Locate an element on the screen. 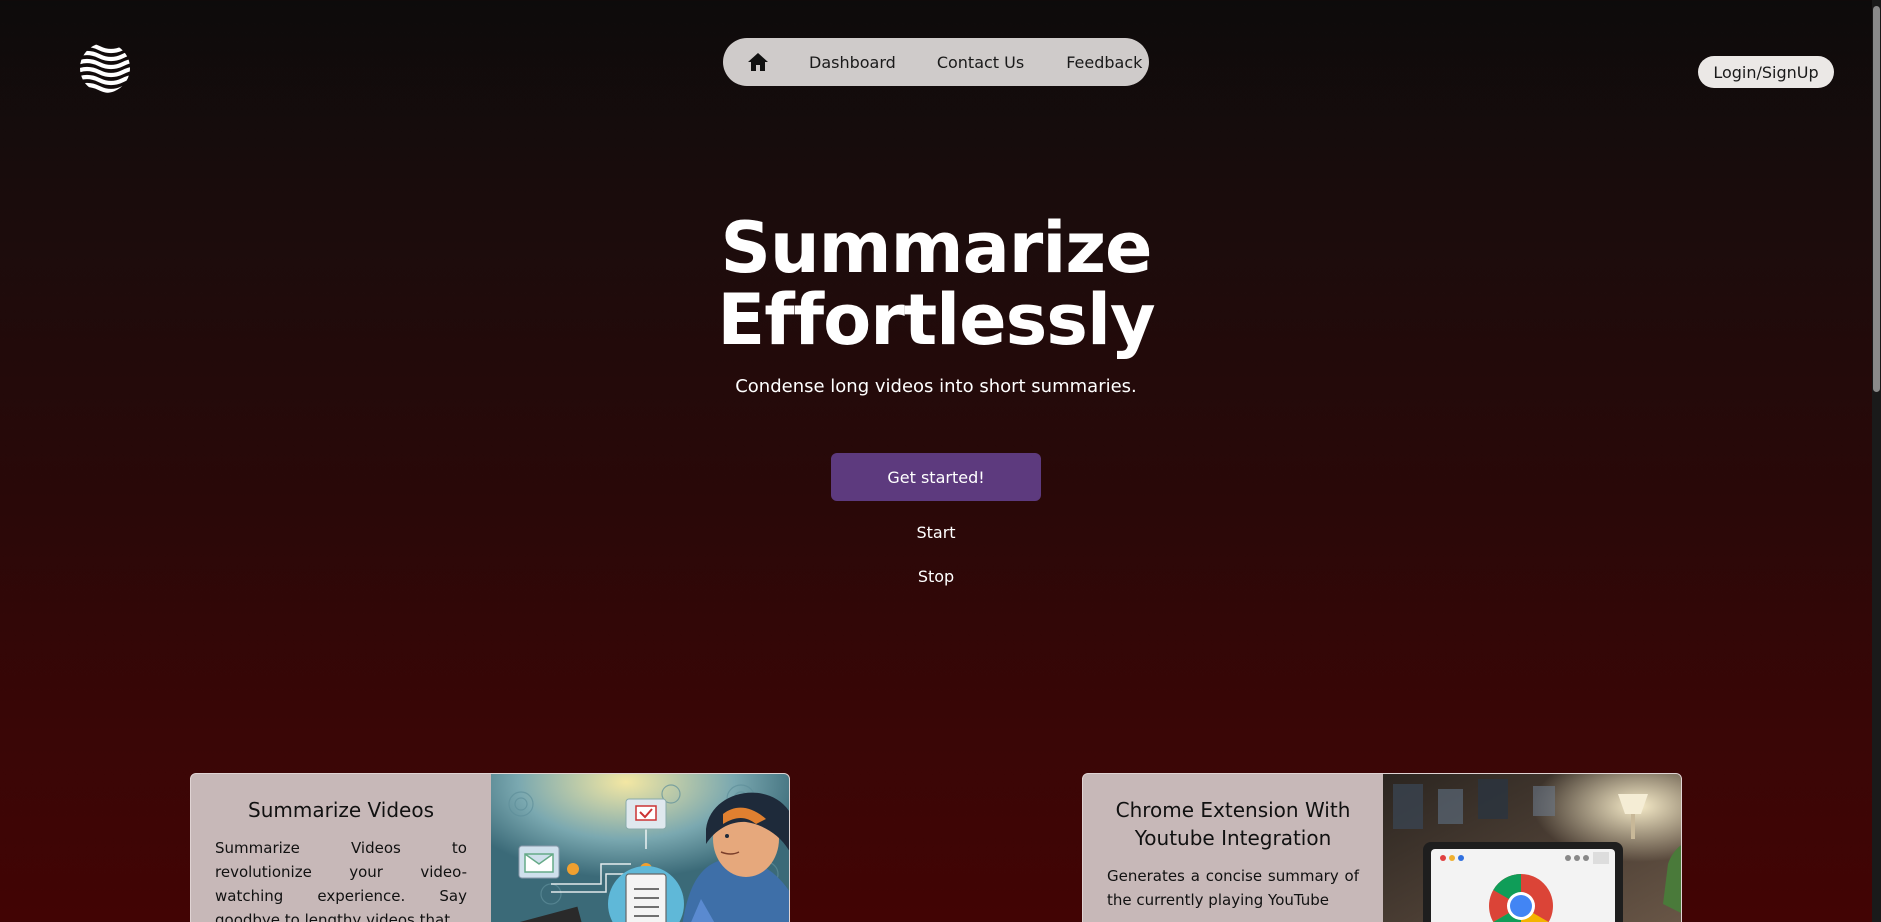 Image resolution: width=1881 pixels, height=922 pixels. stop-button: Stop is located at coordinates (936, 576).